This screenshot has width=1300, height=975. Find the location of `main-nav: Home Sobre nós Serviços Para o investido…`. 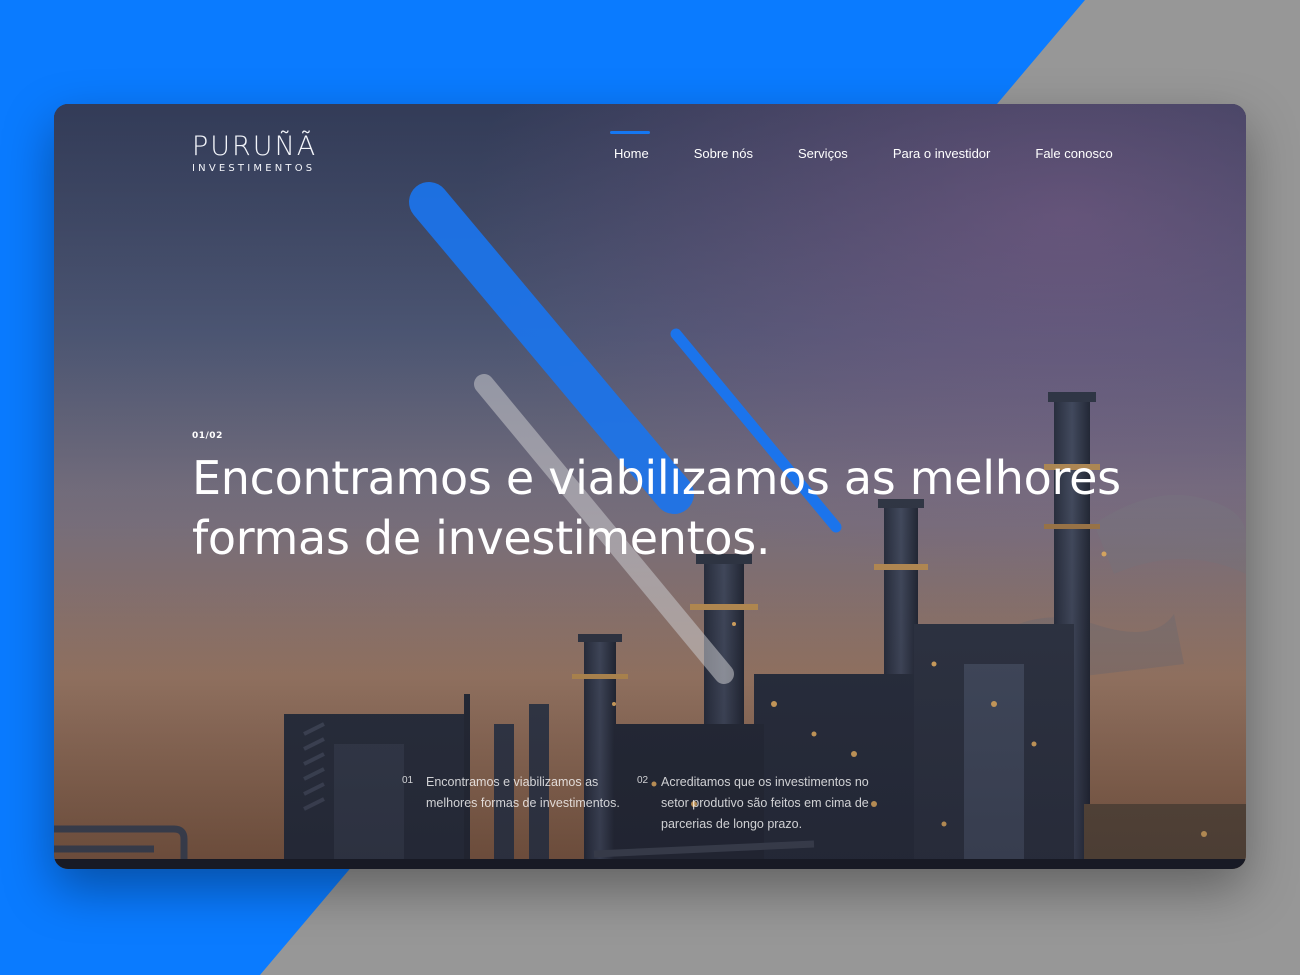

main-nav: Home Sobre nós Serviços Para o investido… is located at coordinates (884, 154).